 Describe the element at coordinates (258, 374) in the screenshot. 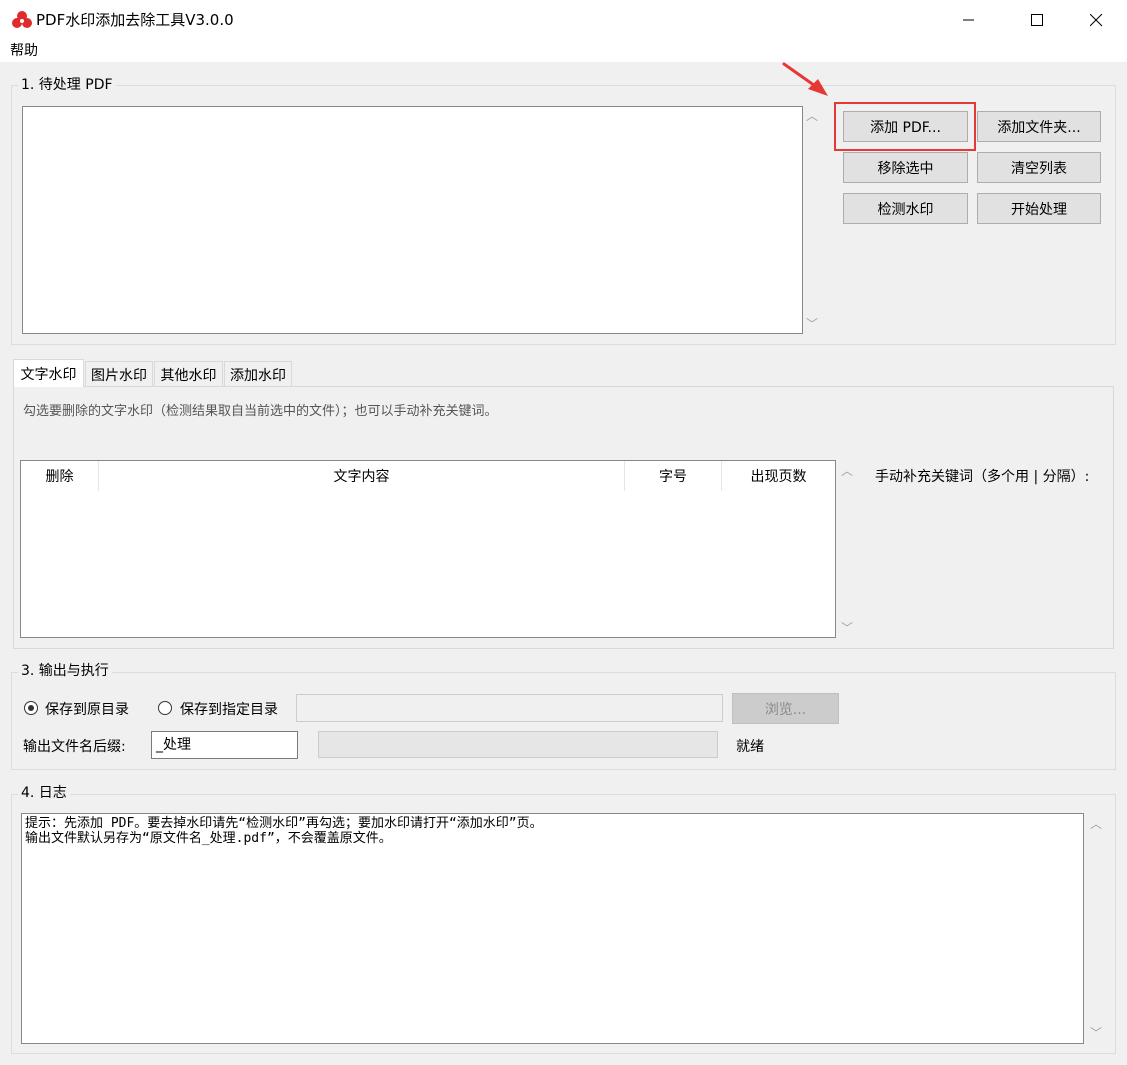

I see `tab-add-watermark: 添加水印` at that location.